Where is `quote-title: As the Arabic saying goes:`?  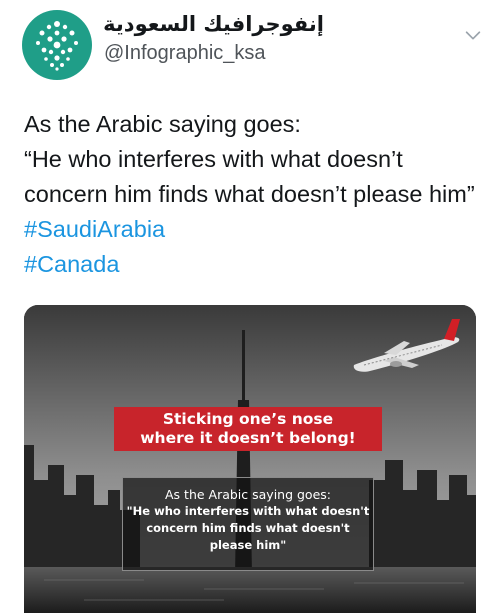 quote-title: As the Arabic saying goes: is located at coordinates (248, 494).